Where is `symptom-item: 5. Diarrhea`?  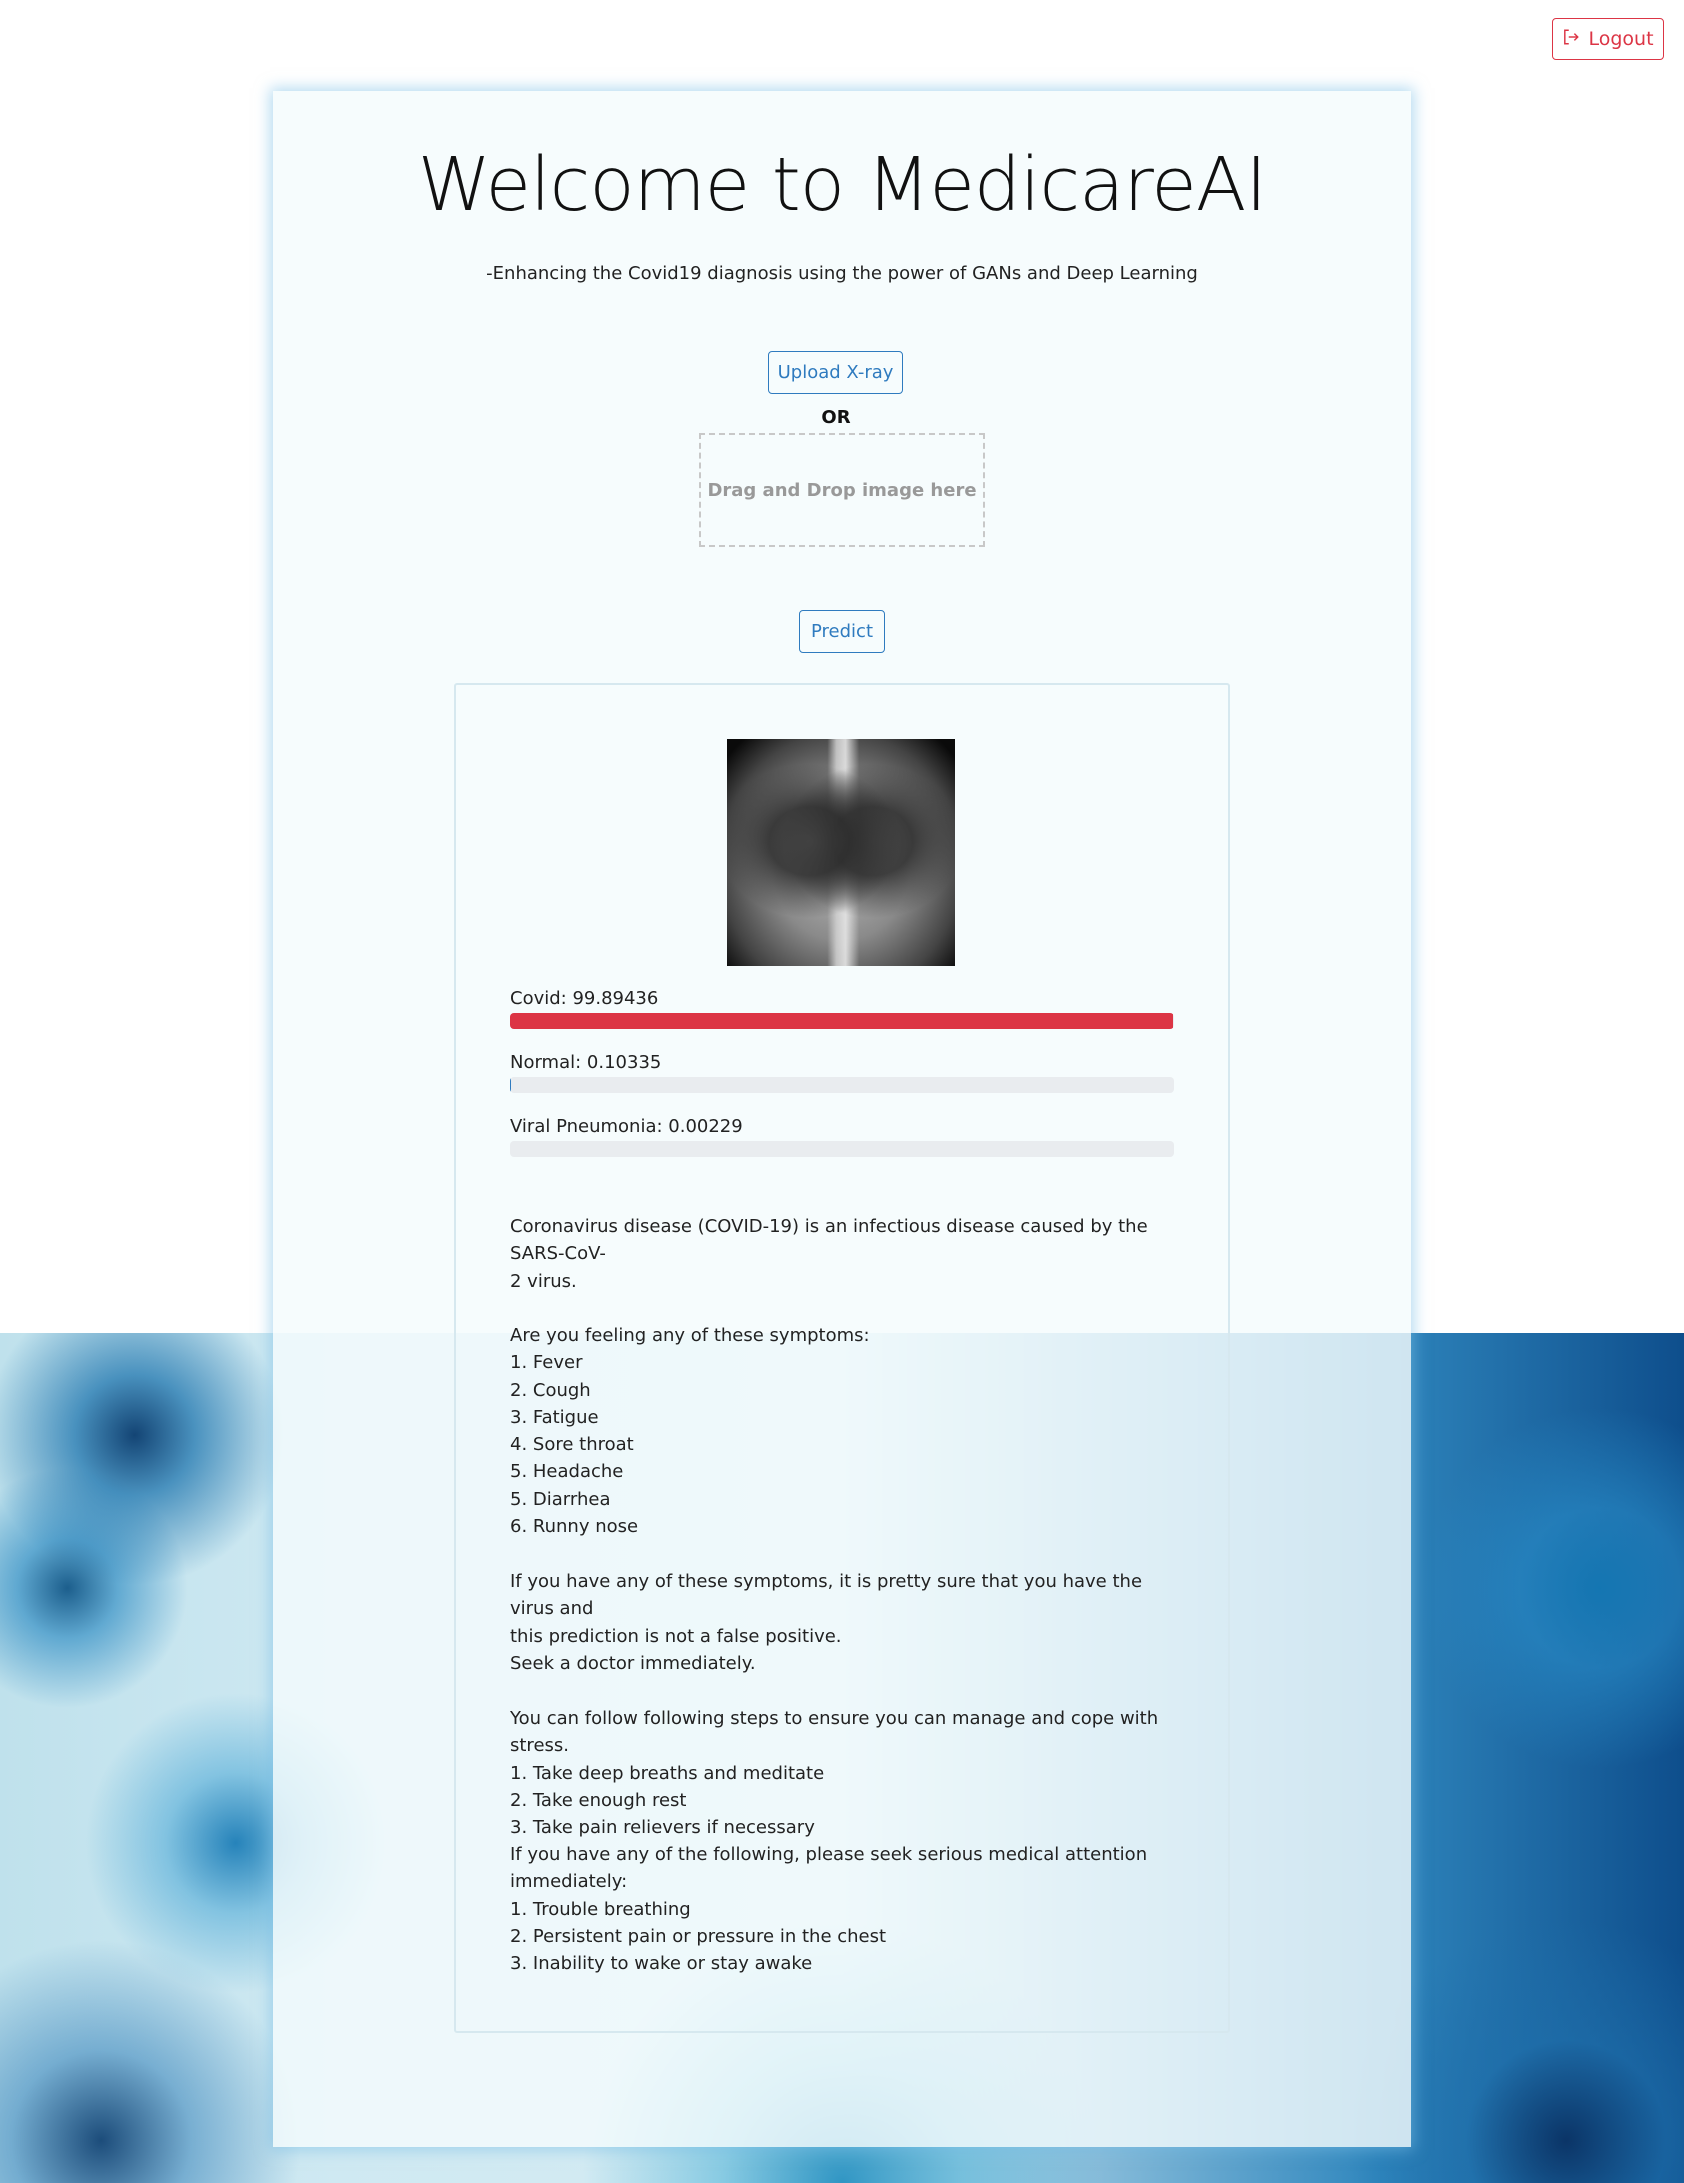 symptom-item: 5. Diarrhea is located at coordinates (560, 1499).